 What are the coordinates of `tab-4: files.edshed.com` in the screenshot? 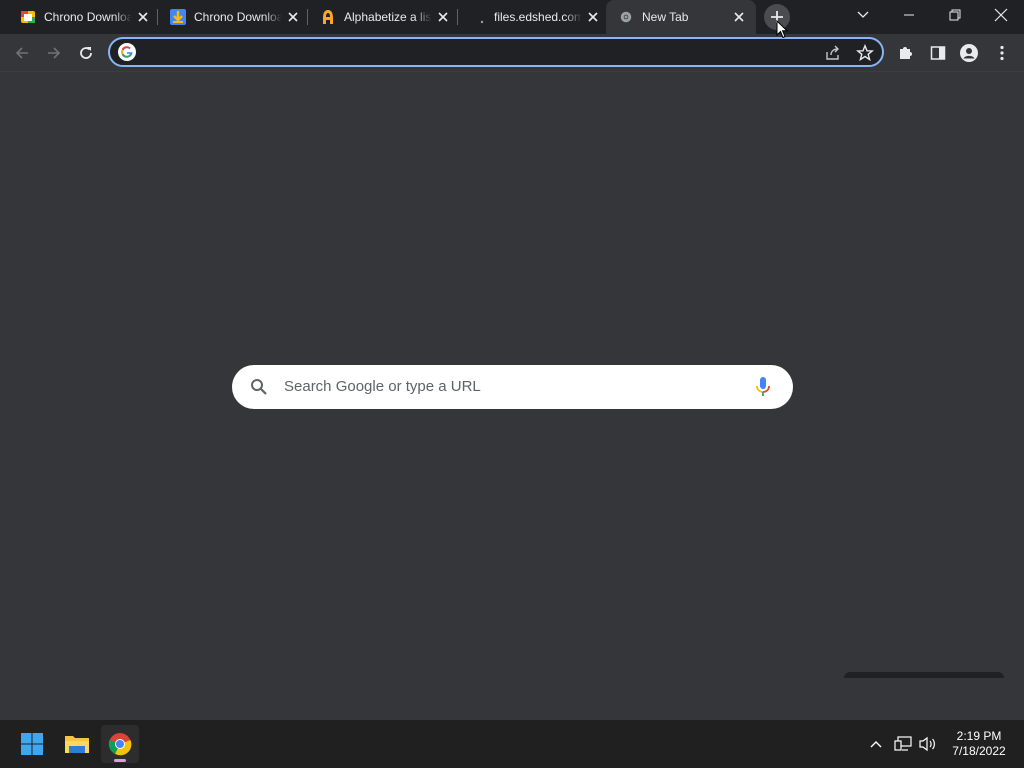 It's located at (525, 17).